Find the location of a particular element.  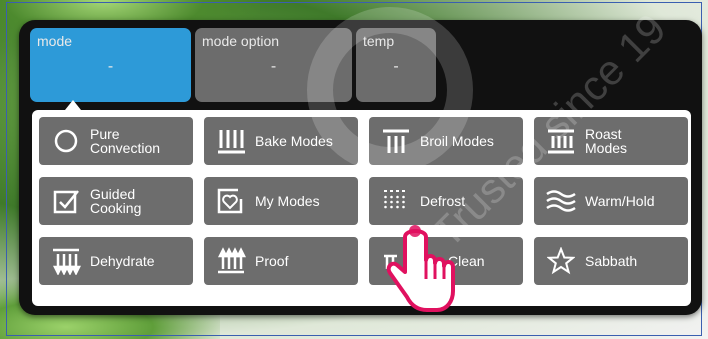

broil-icon is located at coordinates (396, 141).